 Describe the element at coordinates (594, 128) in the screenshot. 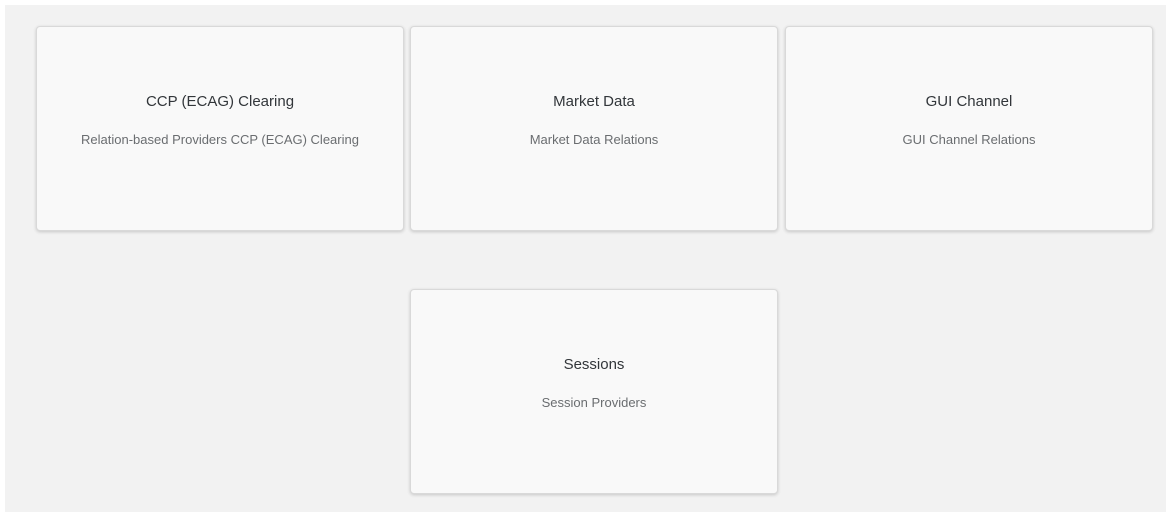

I see `tile-market-data: Market Data Market Data Relations` at that location.